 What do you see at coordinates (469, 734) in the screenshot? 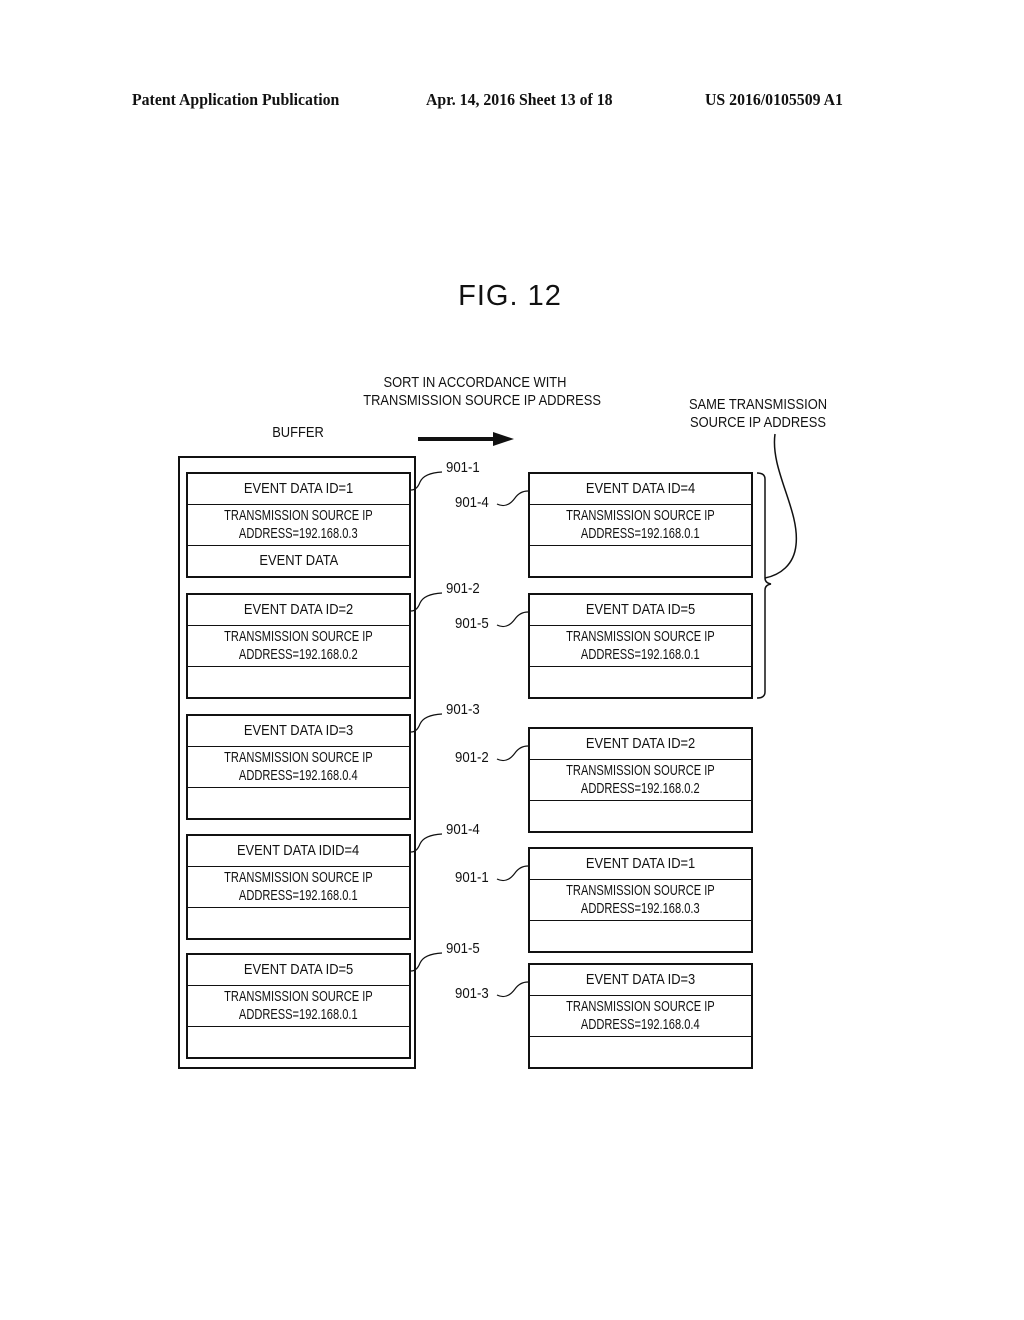
I see `reference-leaders` at bounding box center [469, 734].